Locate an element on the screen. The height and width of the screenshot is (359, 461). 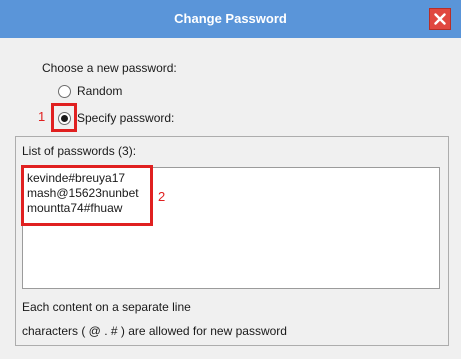
random-option: Random is located at coordinates (90, 91).